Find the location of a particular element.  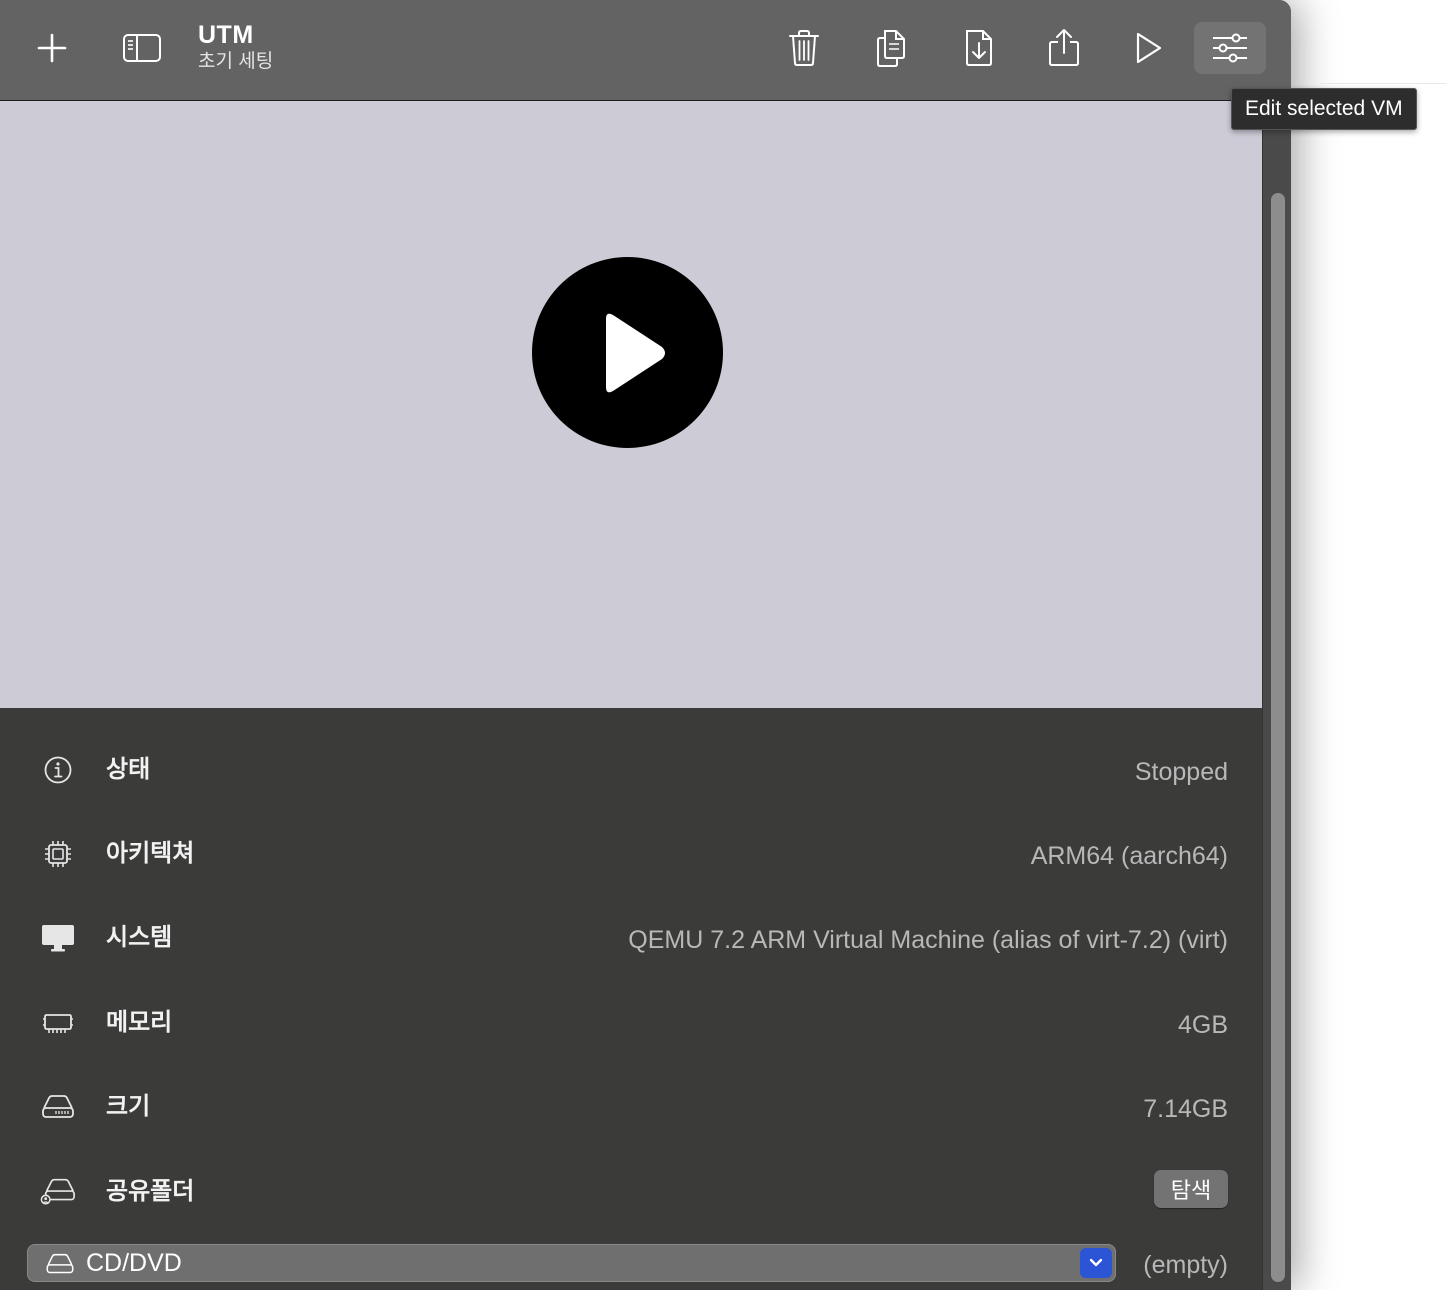

shared-folder-icon is located at coordinates (58, 1192).